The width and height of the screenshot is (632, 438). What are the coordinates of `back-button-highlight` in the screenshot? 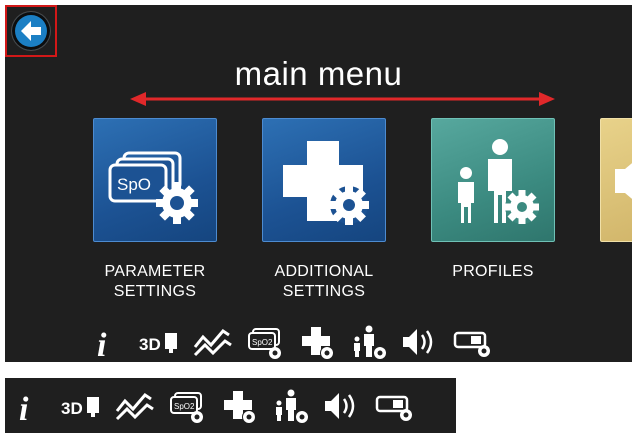 It's located at (31, 31).